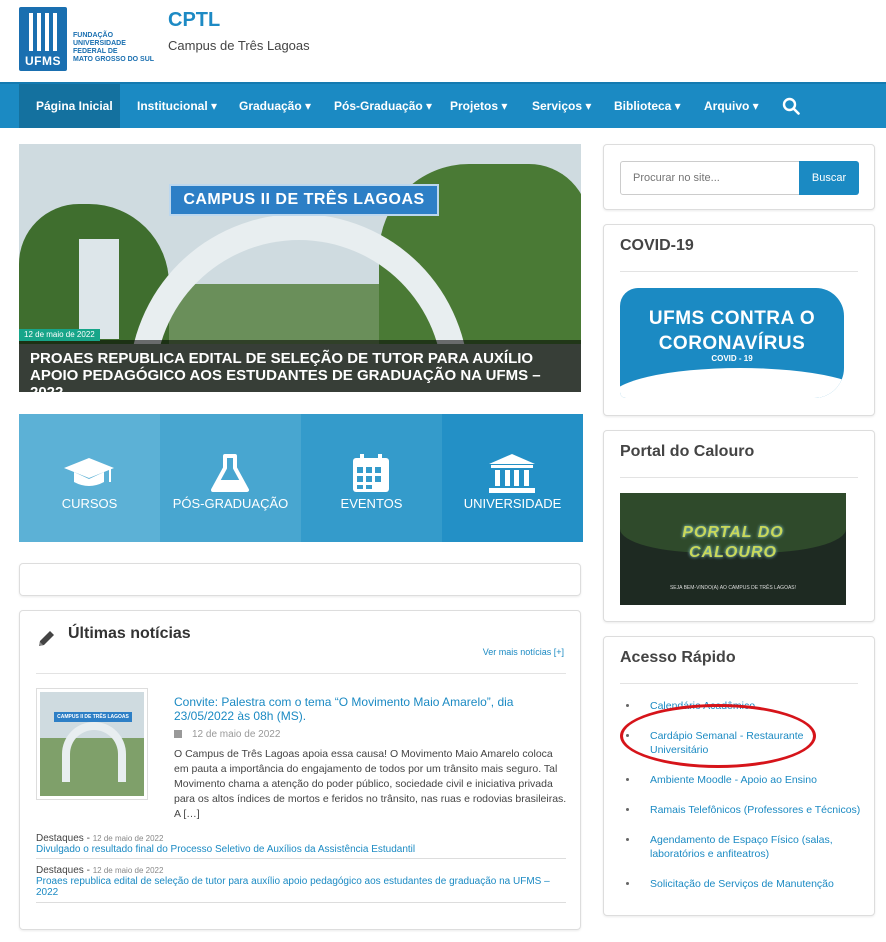 This screenshot has height=942, width=886. I want to click on sidebar-search-box: Buscar, so click(739, 177).